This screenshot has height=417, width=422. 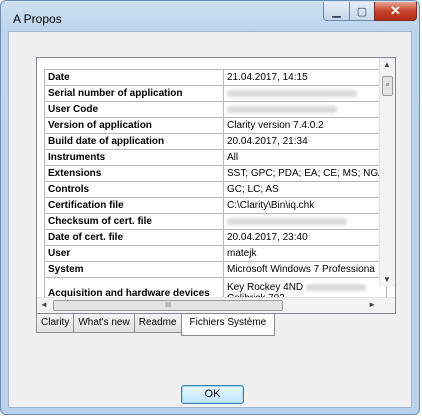 I want to click on table-row: Date of cert. file 20.04.2017, 23:40, so click(x=215, y=237).